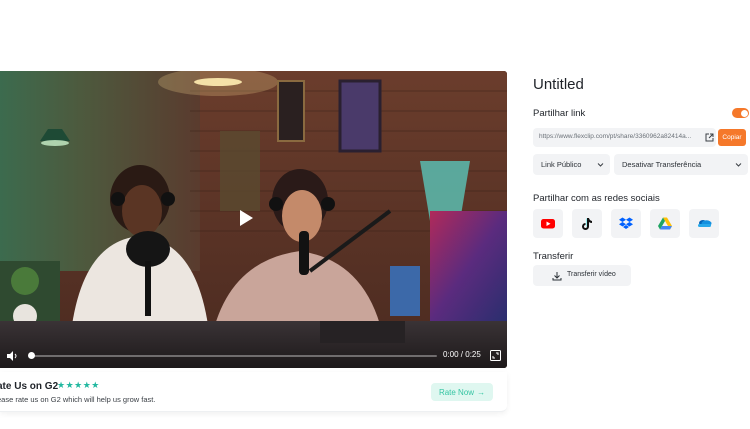 Image resolution: width=750 pixels, height=429 pixels. What do you see at coordinates (662, 164) in the screenshot?
I see `download-setting-value: Desativar Transferência` at bounding box center [662, 164].